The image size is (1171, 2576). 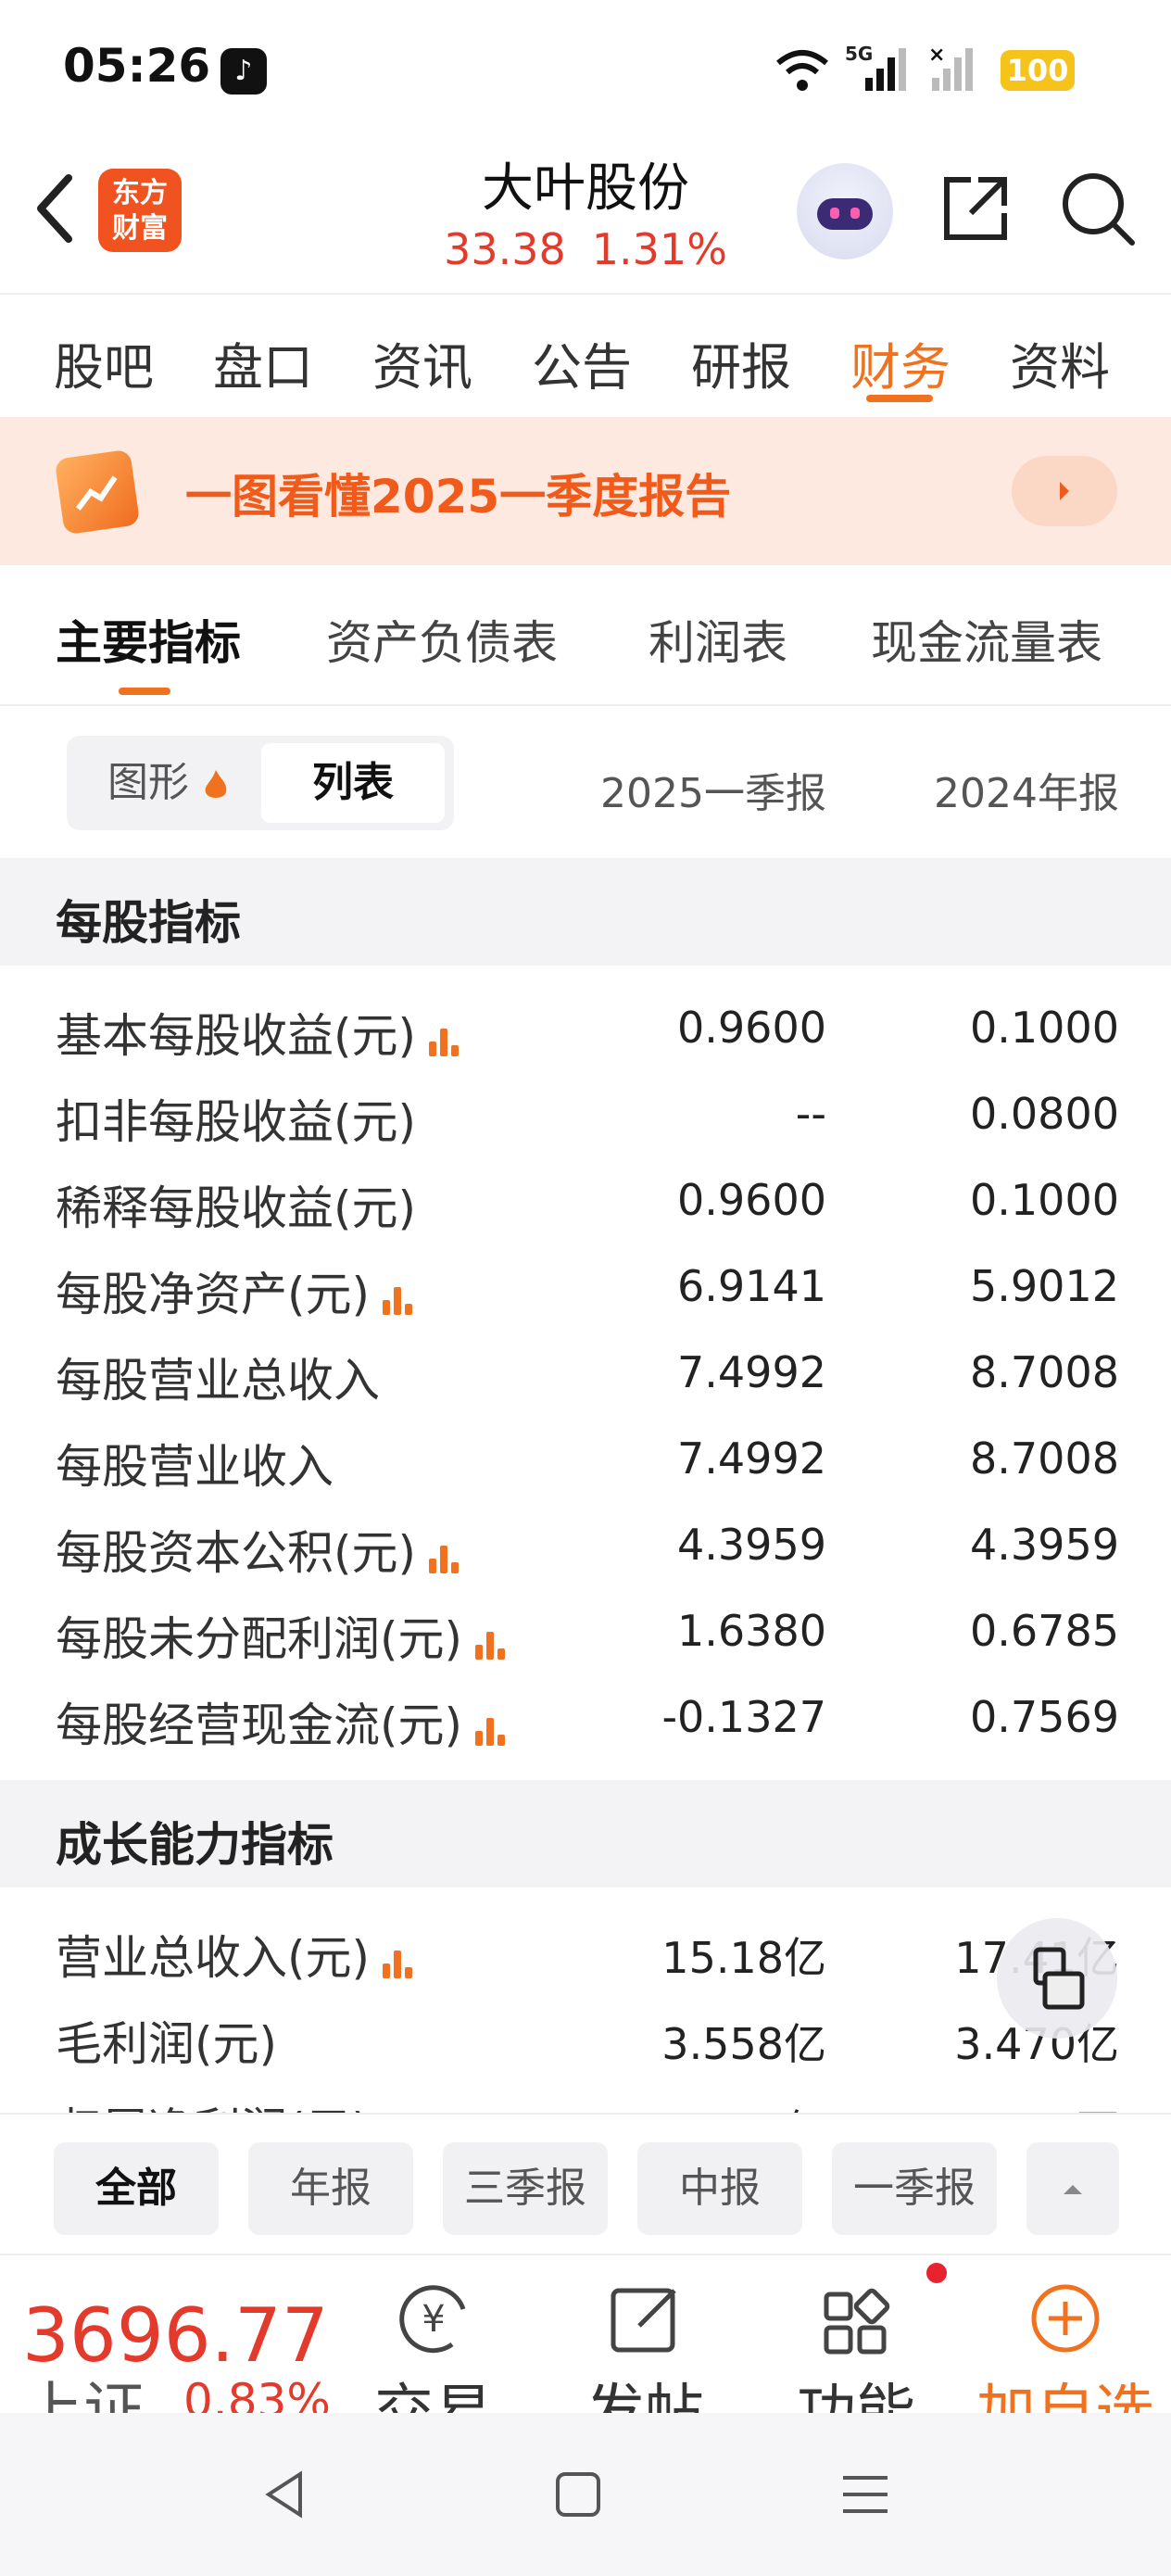 I want to click on table-row: 每股未分配利润(元) 1.6380 0.6785, so click(x=585, y=1632).